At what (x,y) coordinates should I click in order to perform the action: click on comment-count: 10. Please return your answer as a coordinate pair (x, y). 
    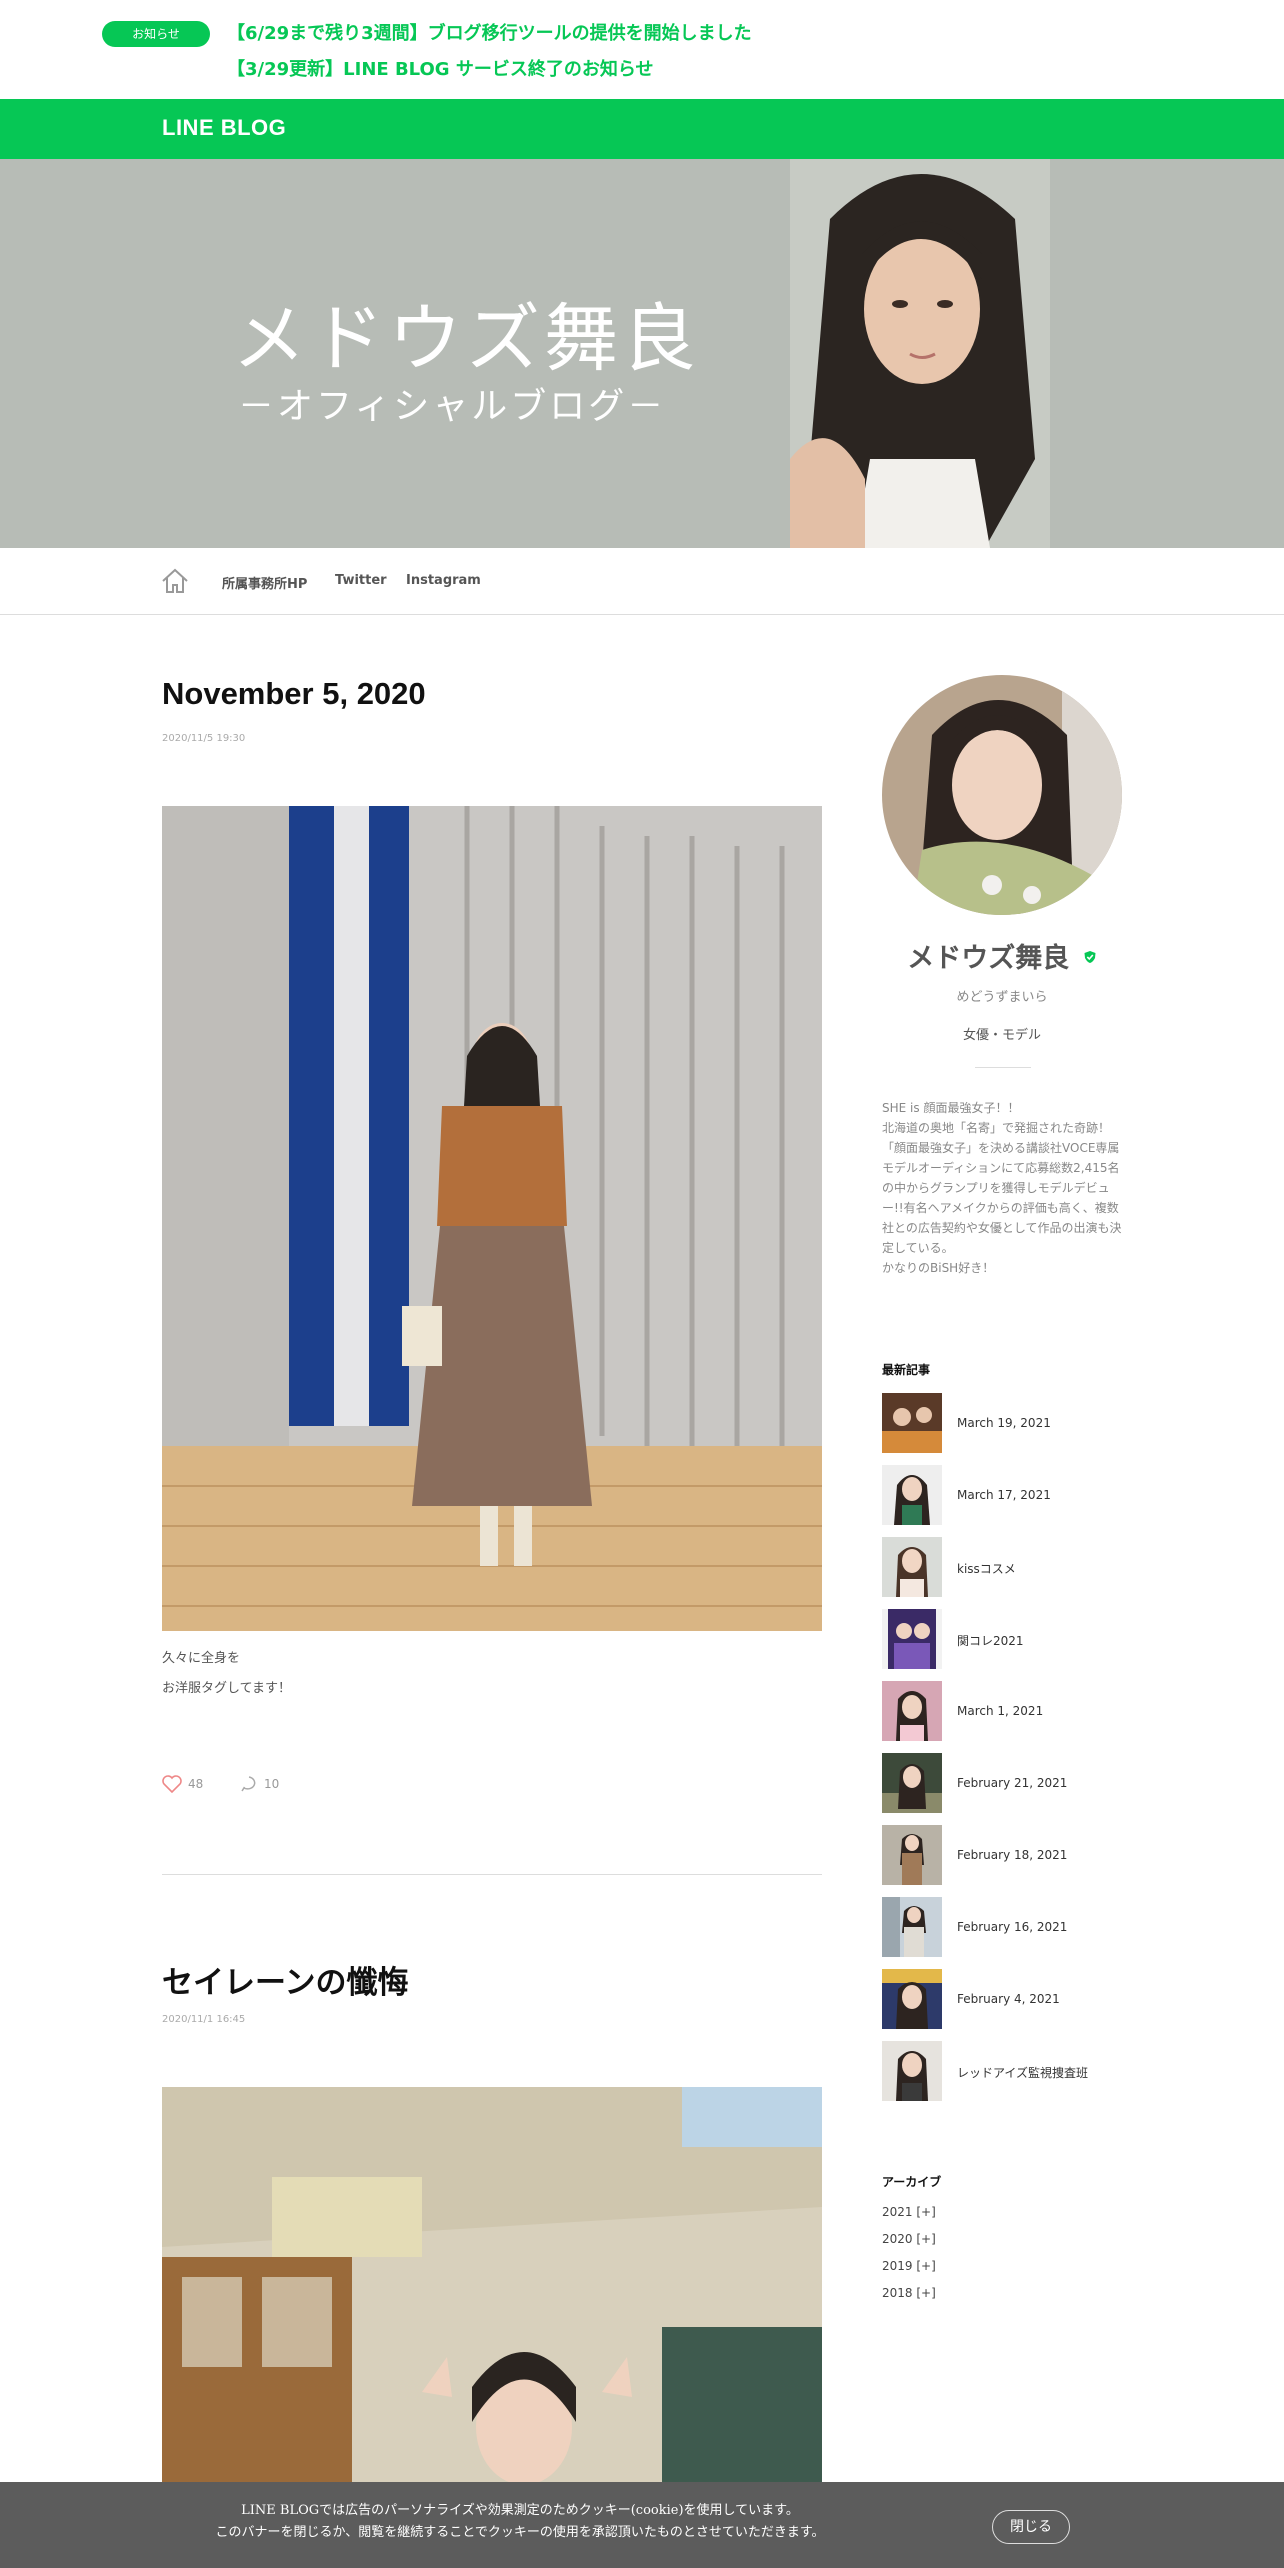
    Looking at the image, I should click on (272, 1784).